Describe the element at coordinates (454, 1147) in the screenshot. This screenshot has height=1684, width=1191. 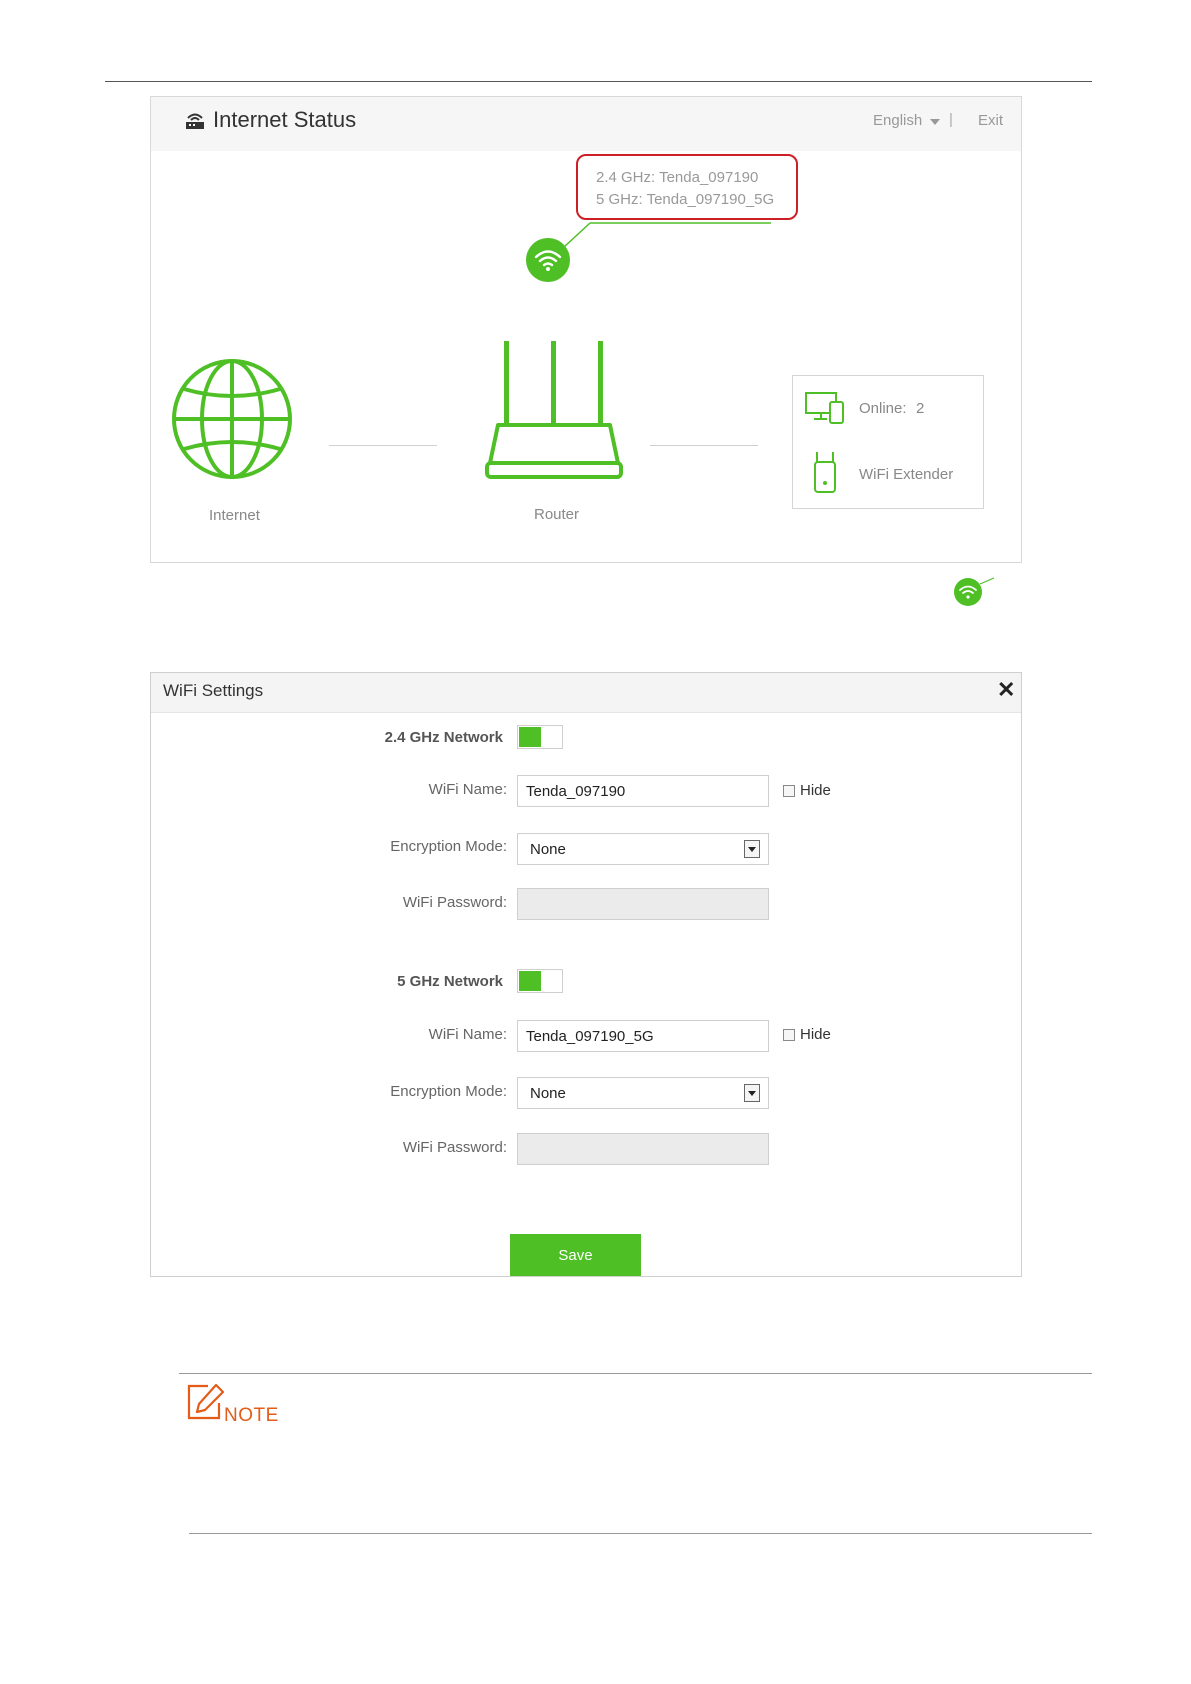
I see `password-5ghz-label: WiFi Password:` at that location.